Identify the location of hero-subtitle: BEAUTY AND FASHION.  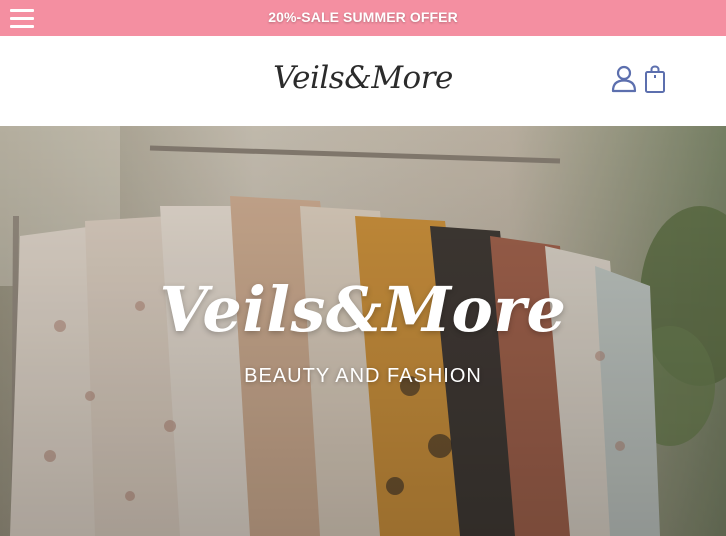
(363, 376).